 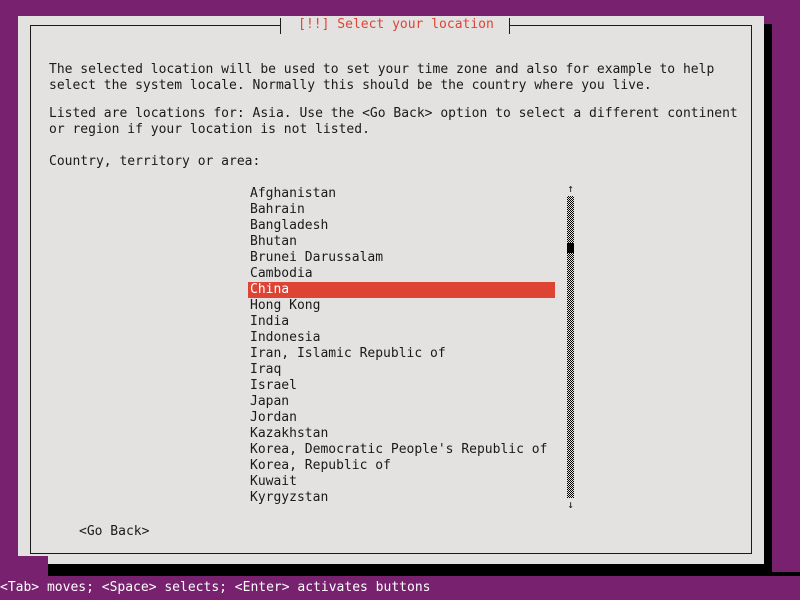 I want to click on list-item: Korea, Democratic People's Republic of, so click(x=401, y=450).